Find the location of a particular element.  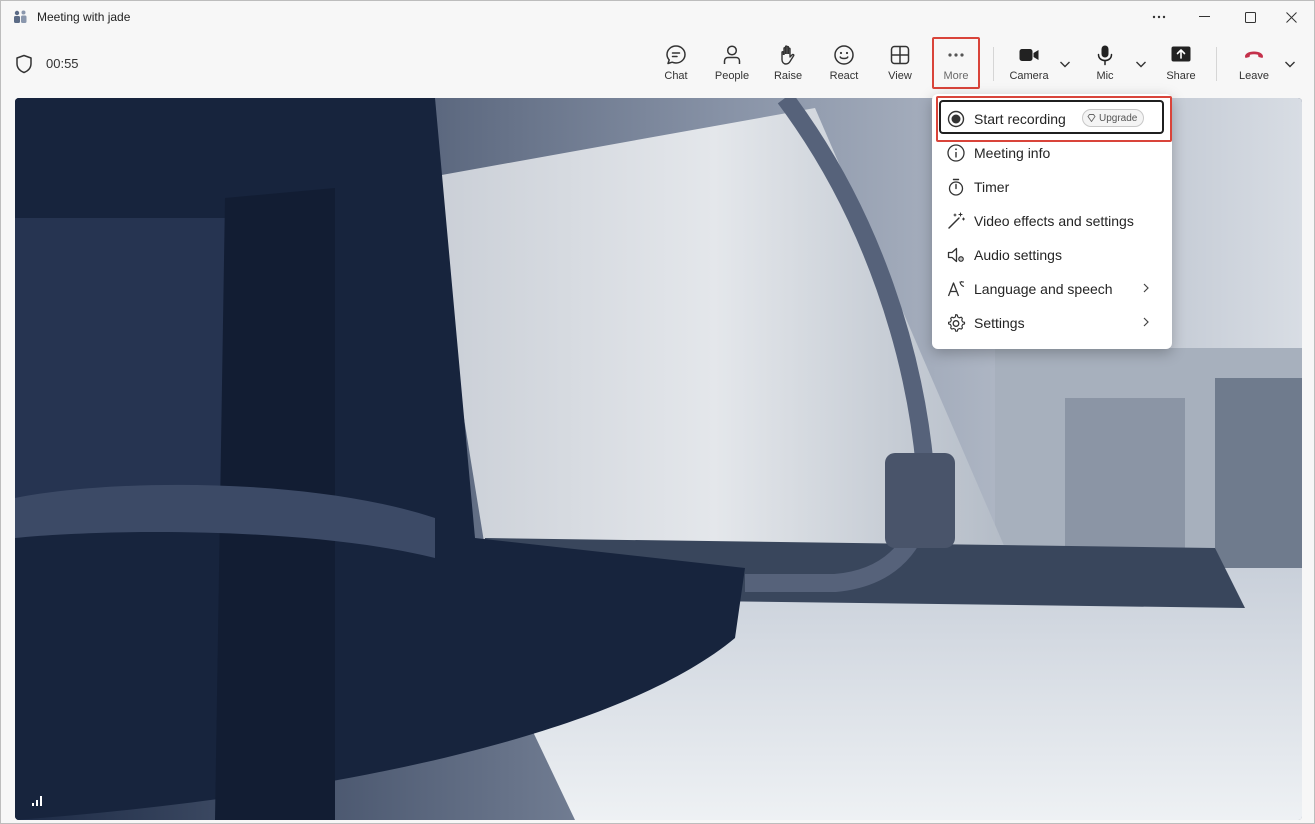

microphone-icon is located at coordinates (1105, 55).